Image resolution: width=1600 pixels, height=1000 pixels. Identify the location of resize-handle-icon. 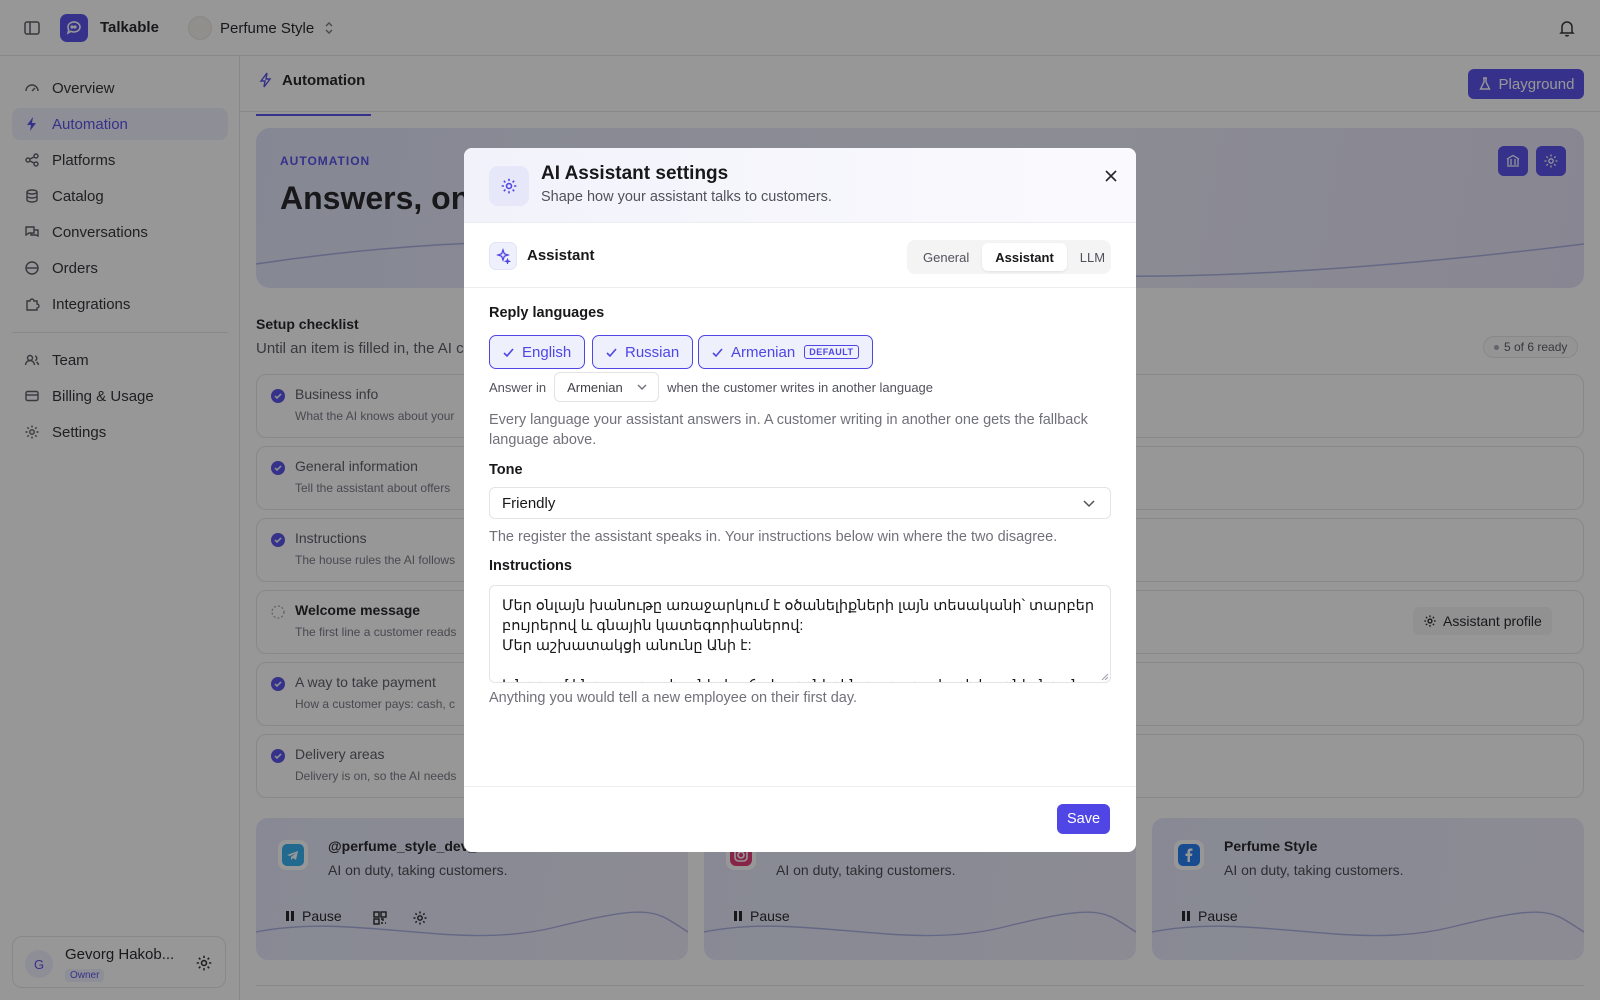
(1105, 677).